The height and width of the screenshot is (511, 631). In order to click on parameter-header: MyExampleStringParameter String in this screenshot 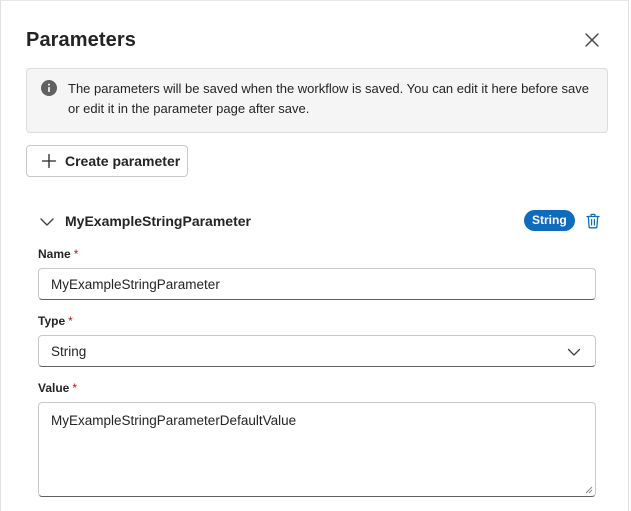, I will do `click(323, 222)`.